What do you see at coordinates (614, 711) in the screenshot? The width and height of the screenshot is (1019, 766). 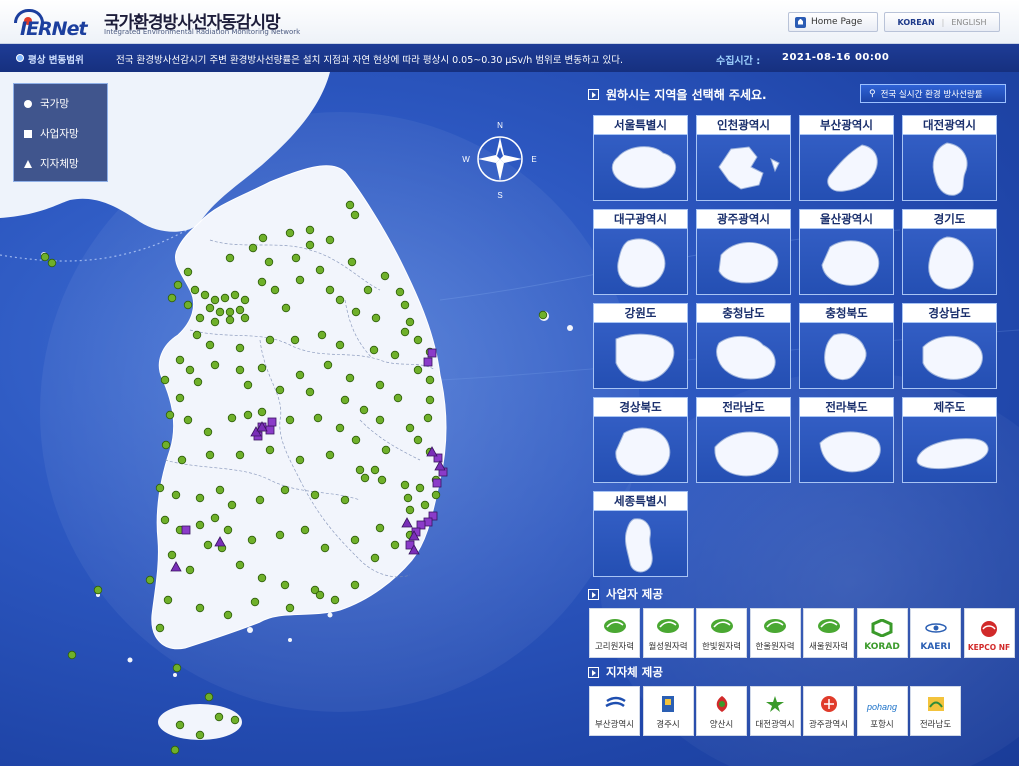 I see `local-gov-logo-card: 부산광역시` at bounding box center [614, 711].